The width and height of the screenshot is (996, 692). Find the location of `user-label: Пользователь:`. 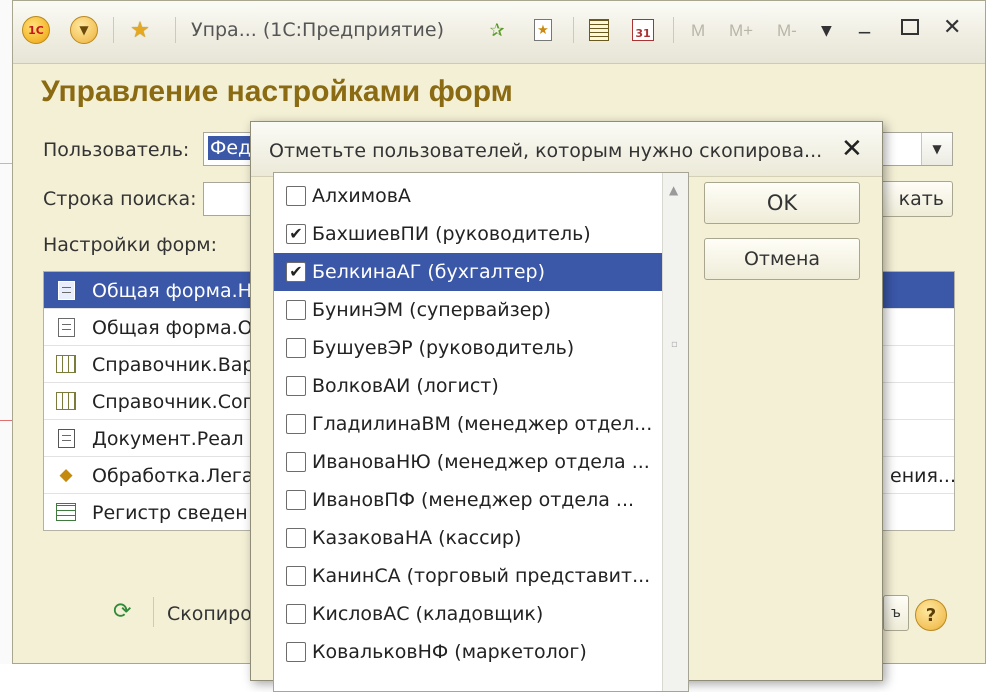

user-label: Пользователь: is located at coordinates (116, 150).